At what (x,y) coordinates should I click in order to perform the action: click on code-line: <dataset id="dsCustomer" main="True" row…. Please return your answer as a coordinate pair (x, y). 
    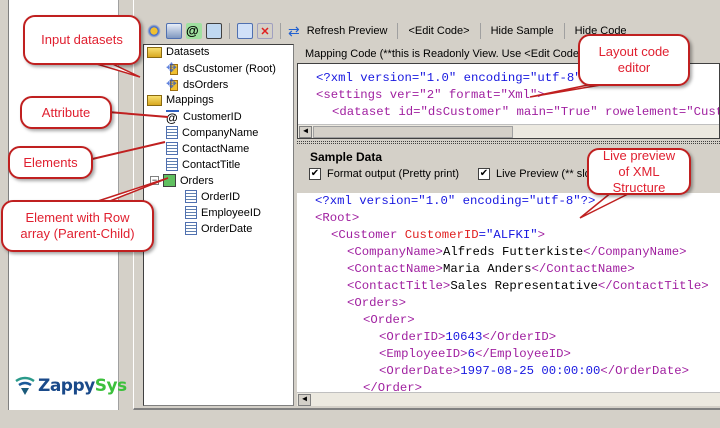
    Looking at the image, I should click on (526, 112).